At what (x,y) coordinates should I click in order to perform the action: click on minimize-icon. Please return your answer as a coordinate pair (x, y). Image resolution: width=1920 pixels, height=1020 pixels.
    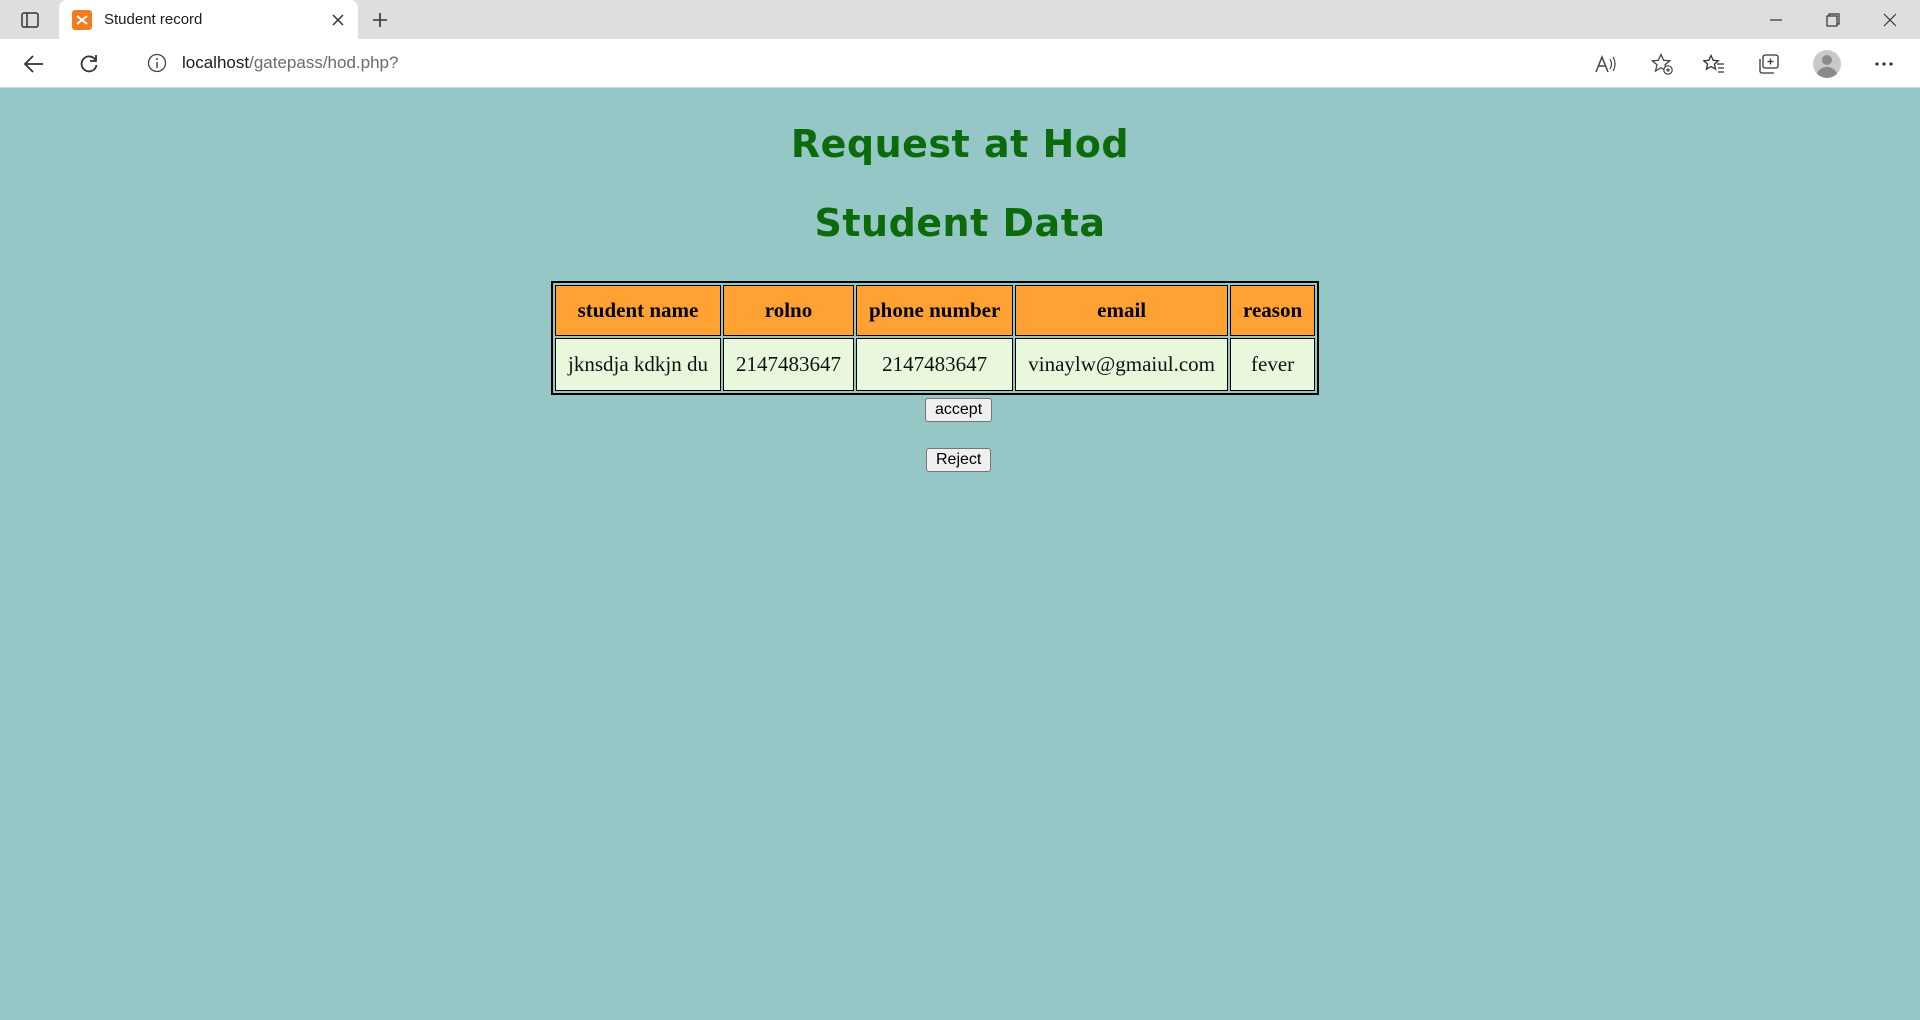
    Looking at the image, I should click on (1776, 19).